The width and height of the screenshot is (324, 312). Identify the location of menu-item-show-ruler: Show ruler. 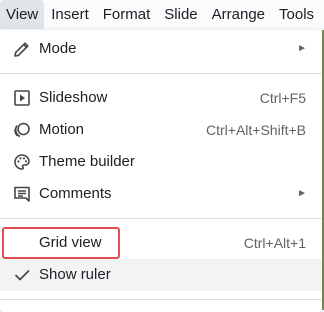
(161, 275).